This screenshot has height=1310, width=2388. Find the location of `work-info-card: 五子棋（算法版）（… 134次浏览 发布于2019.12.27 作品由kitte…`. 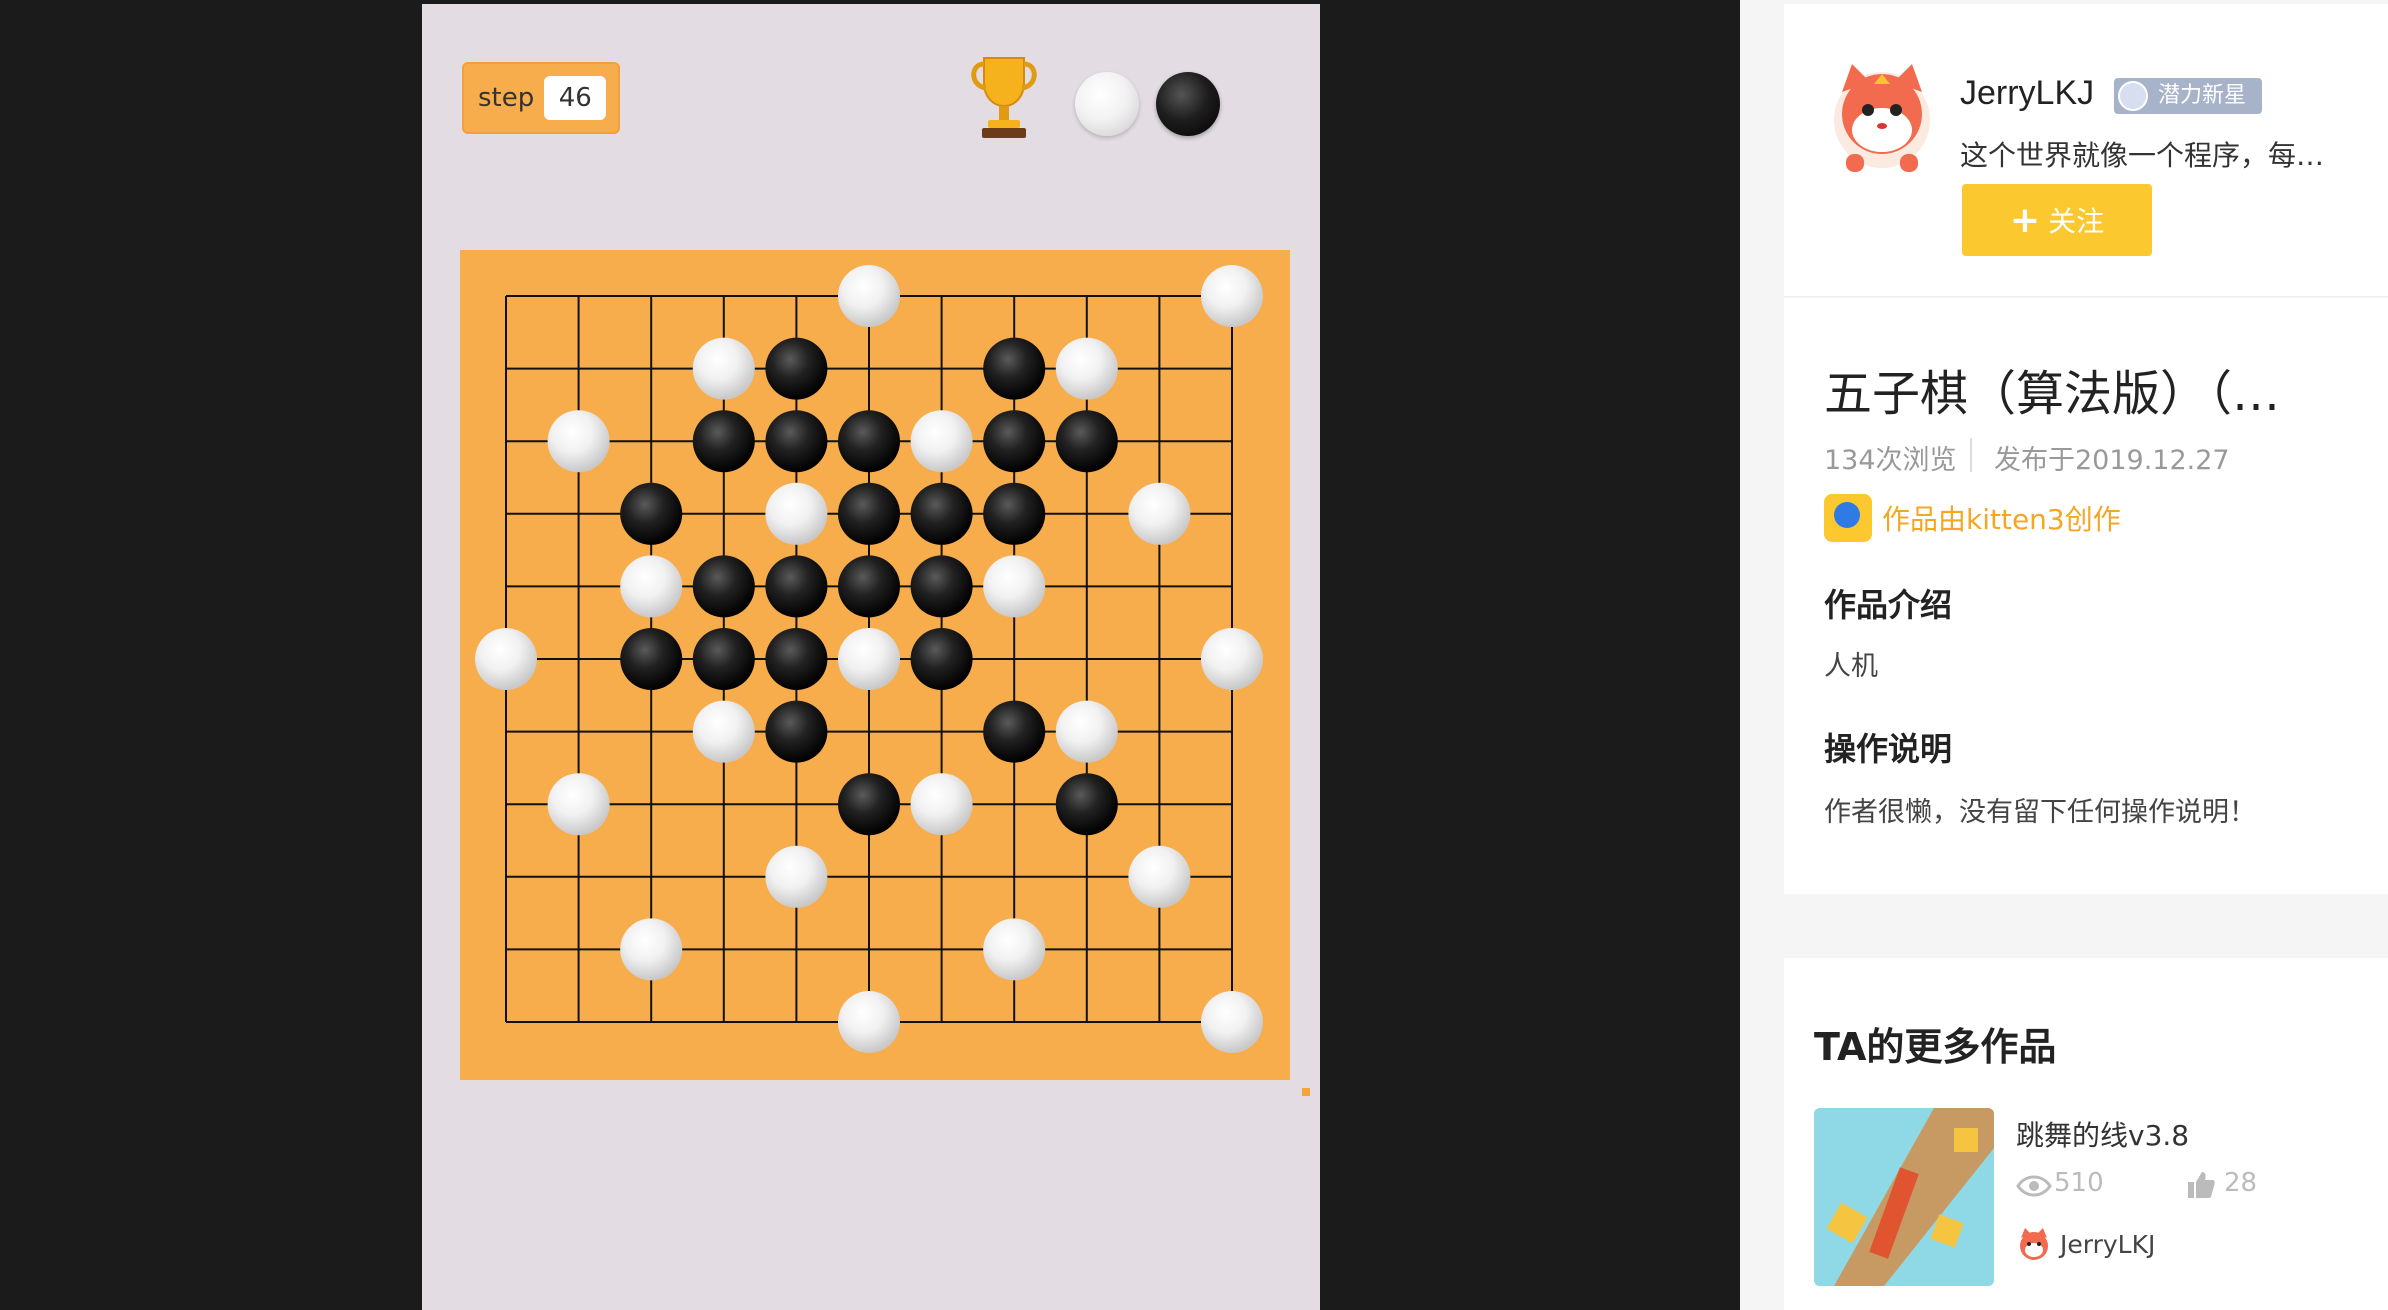

work-info-card: 五子棋（算法版）（… 134次浏览 发布于2019.12.27 作品由kitte… is located at coordinates (2086, 596).